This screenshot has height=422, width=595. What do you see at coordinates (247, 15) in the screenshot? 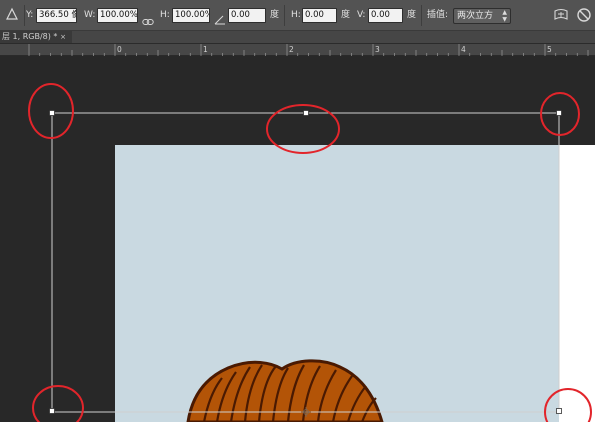
I see `rotate-angle-field: 0.00` at bounding box center [247, 15].